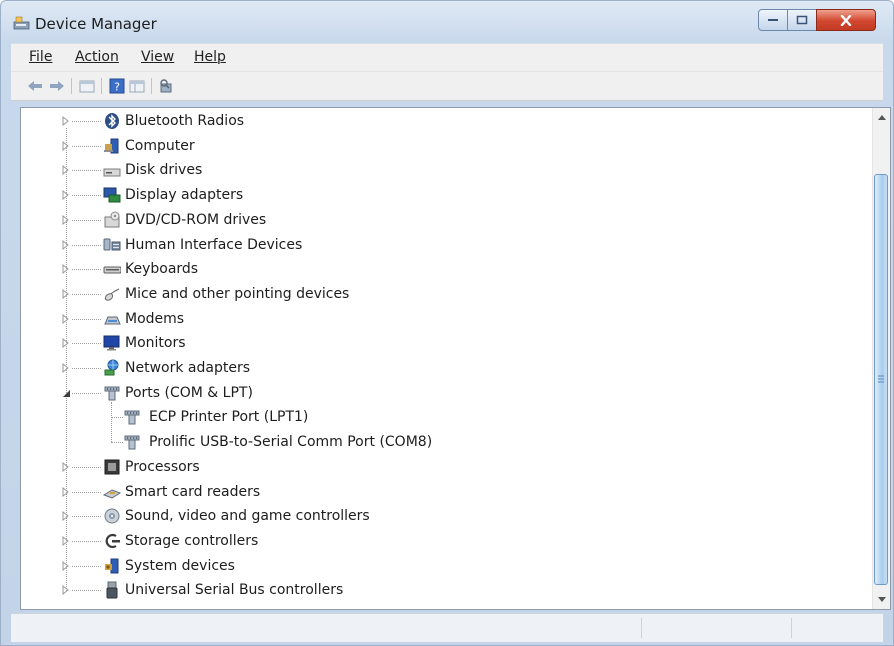 This screenshot has width=894, height=646. Describe the element at coordinates (447, 627) in the screenshot. I see `status-bar` at that location.